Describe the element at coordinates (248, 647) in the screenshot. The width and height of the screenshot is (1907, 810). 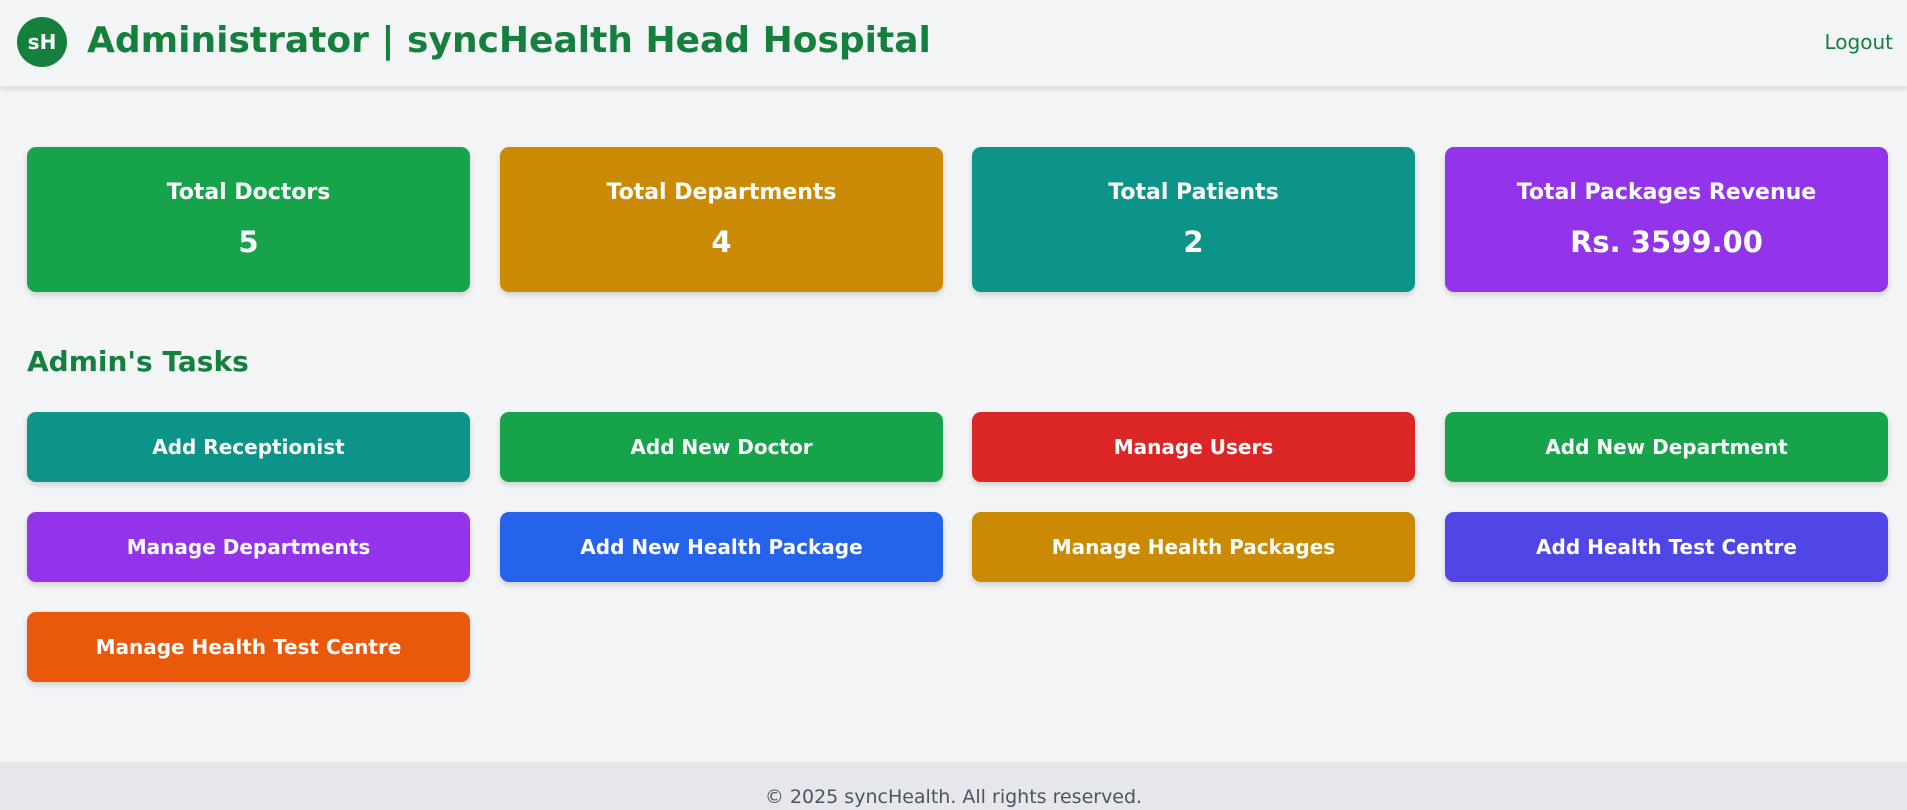
I see `manage-health-test-centre-button: Manage Health Test Centre` at that location.